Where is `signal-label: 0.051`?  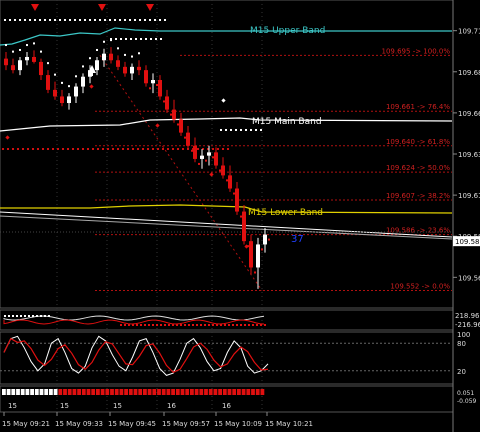 signal-label: 0.051 is located at coordinates (465, 393).